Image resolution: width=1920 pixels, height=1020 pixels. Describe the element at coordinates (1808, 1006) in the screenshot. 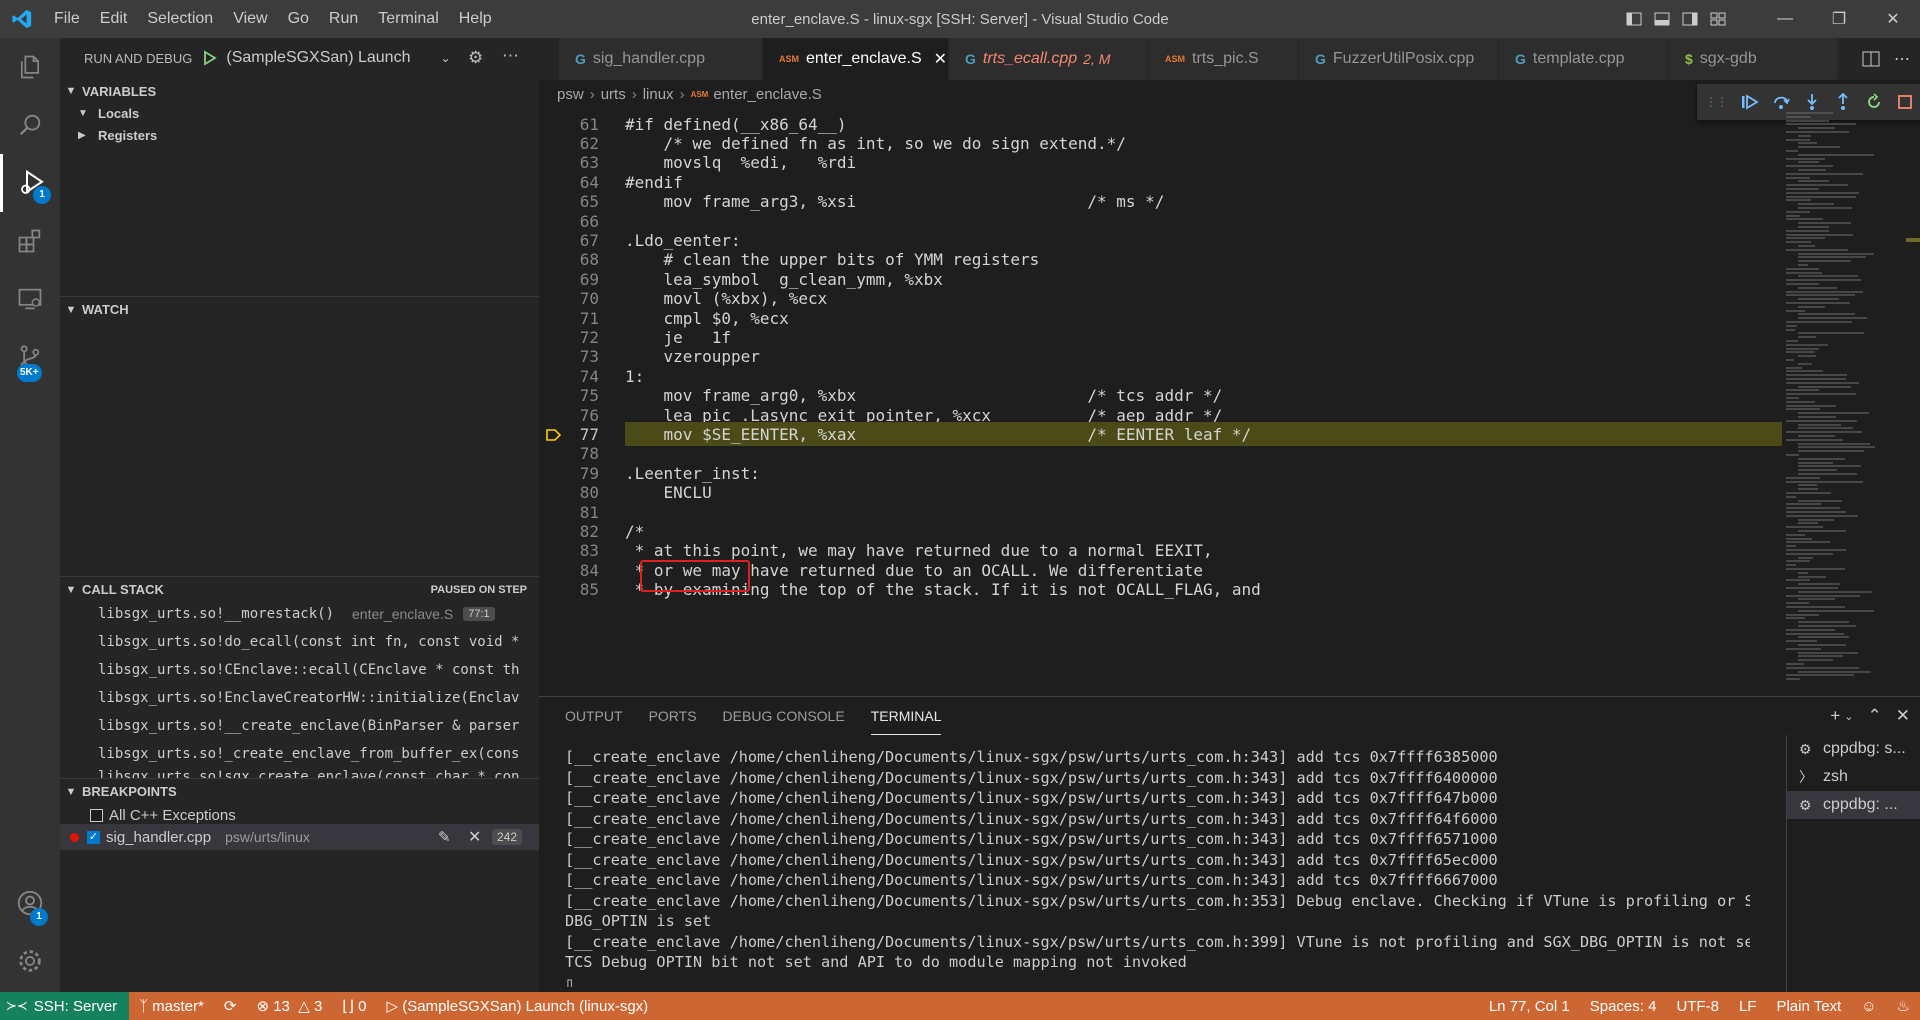

I see `language-mode: Plain Text` at that location.